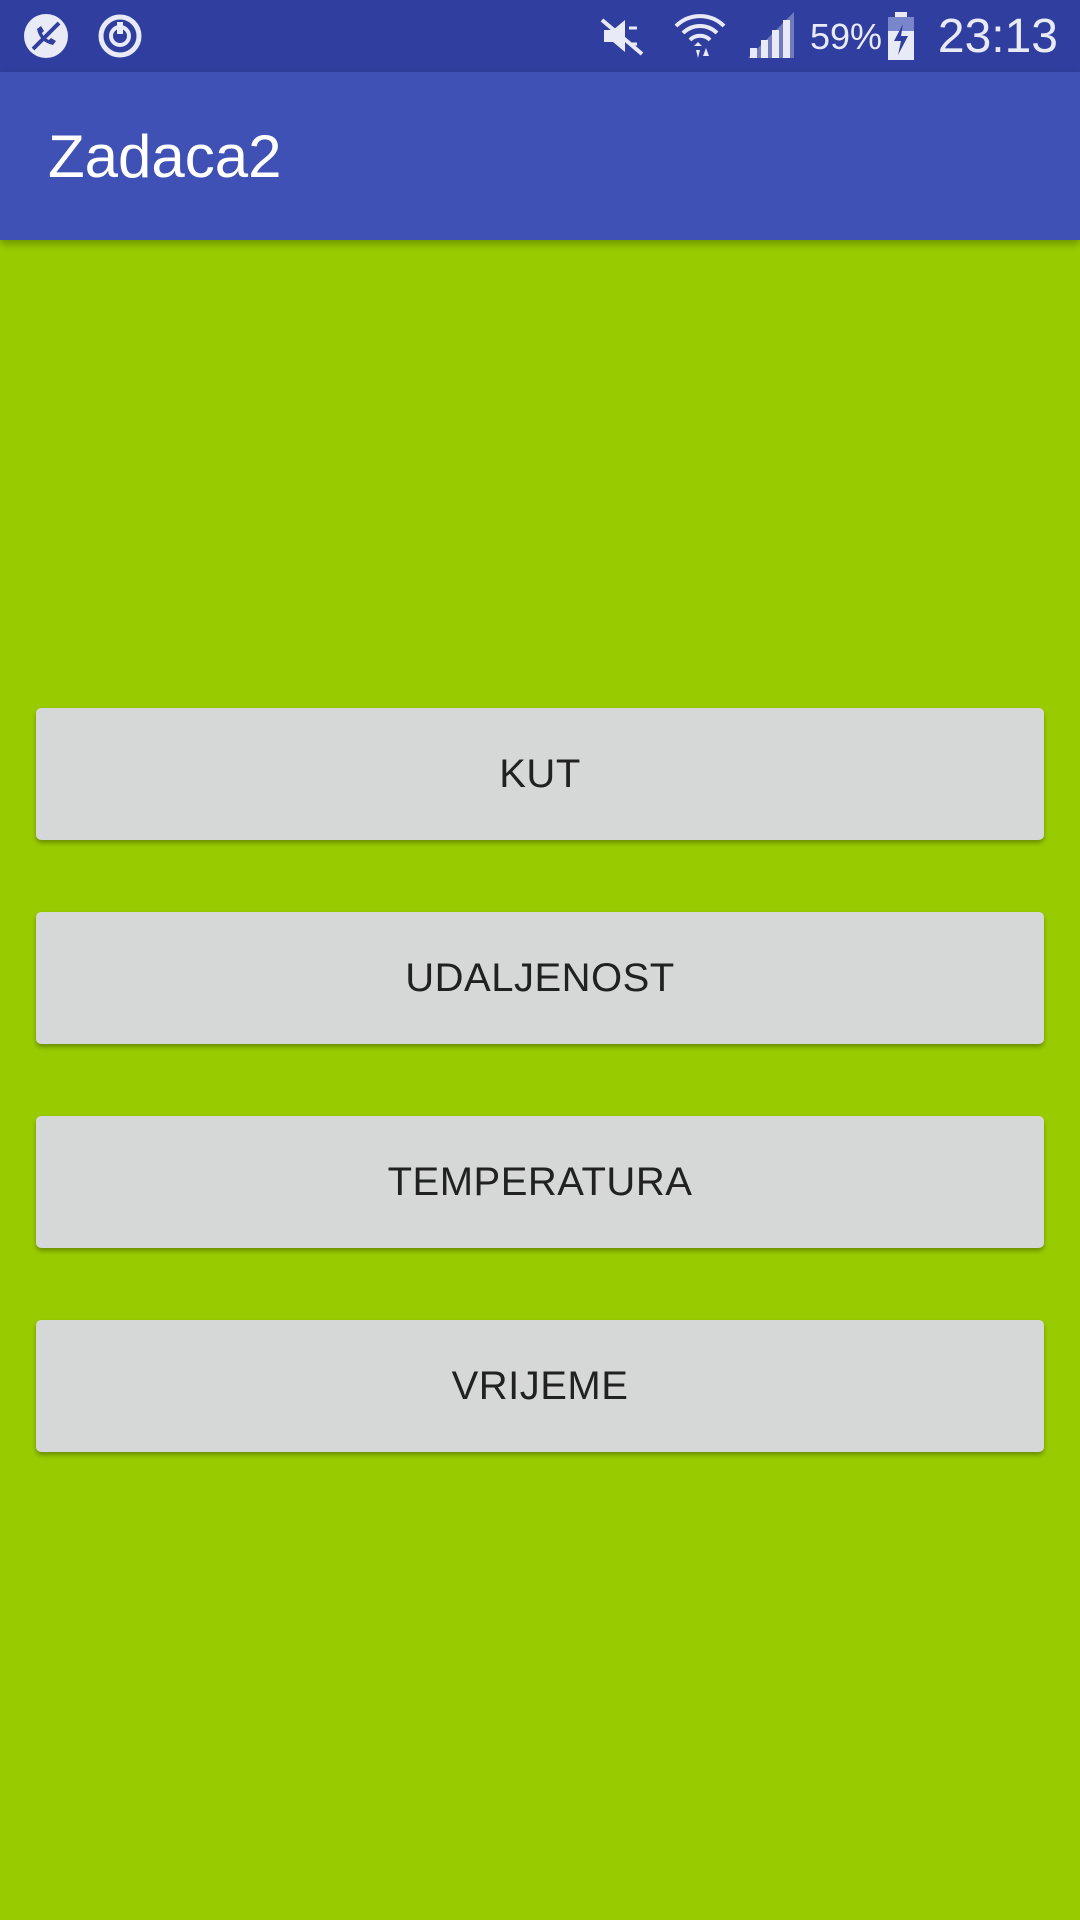  Describe the element at coordinates (700, 36) in the screenshot. I see `wifi-icon` at that location.